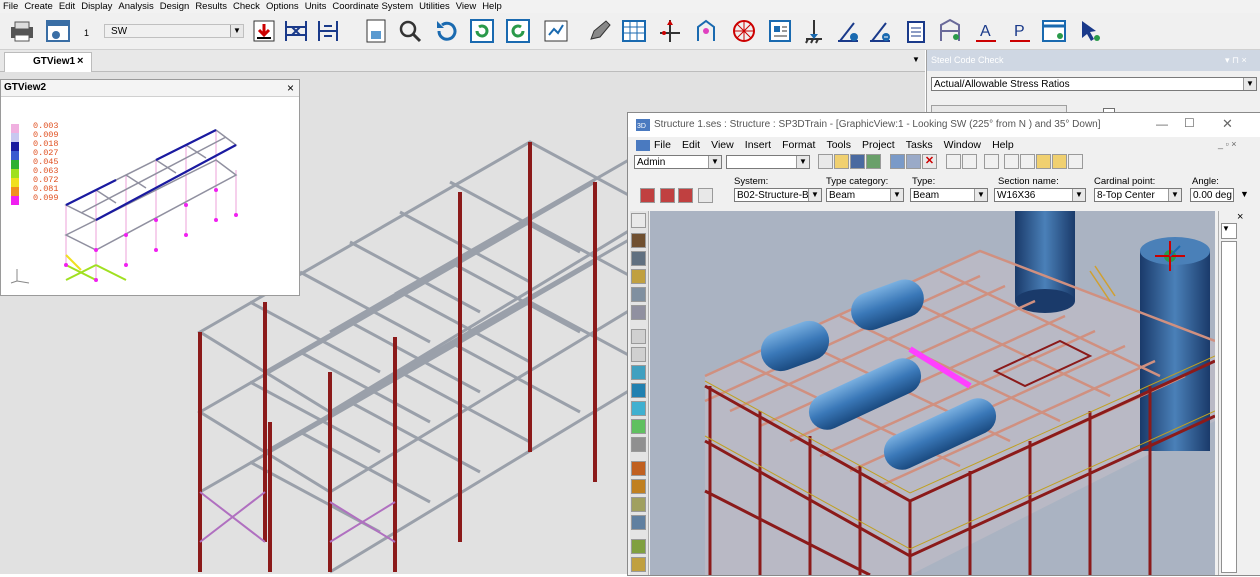  What do you see at coordinates (1059, 161) in the screenshot?
I see `tool-d-icon` at bounding box center [1059, 161].